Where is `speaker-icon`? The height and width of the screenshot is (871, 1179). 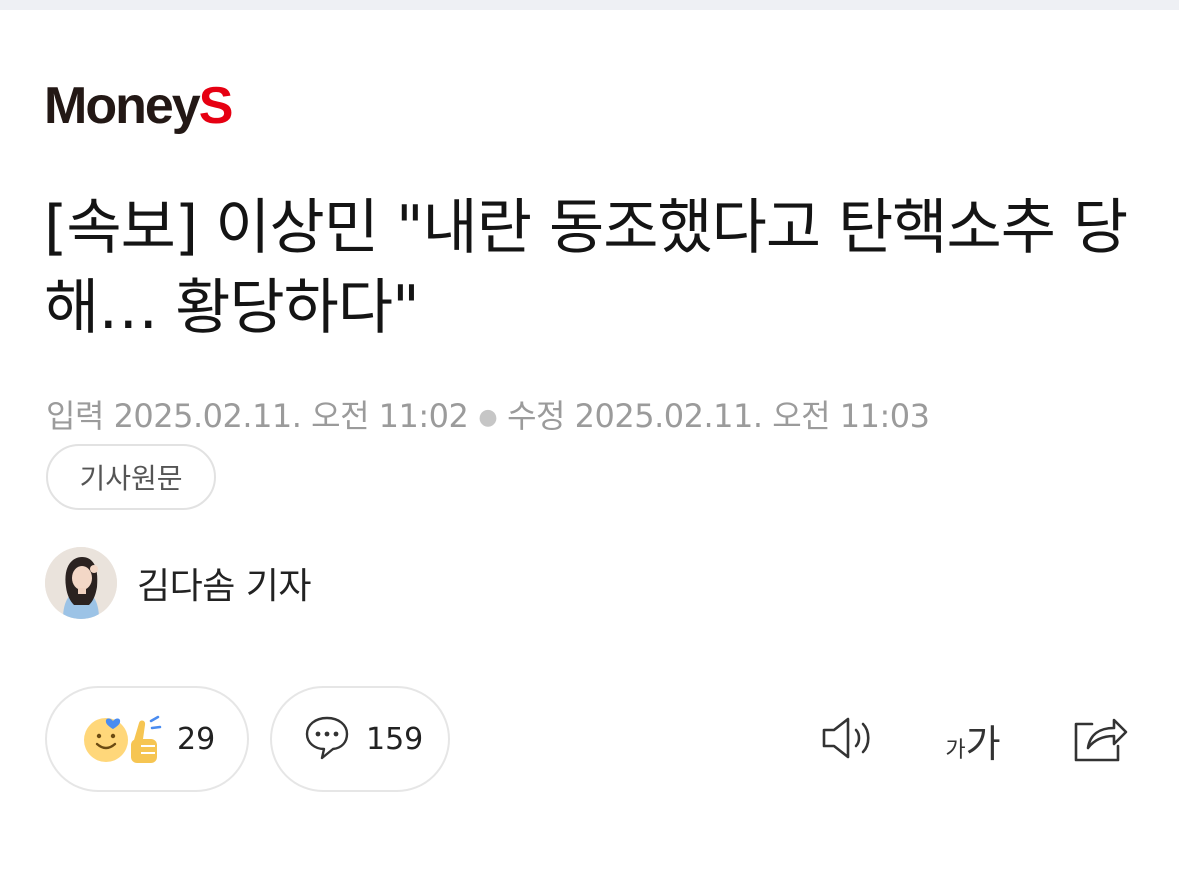
speaker-icon is located at coordinates (848, 740).